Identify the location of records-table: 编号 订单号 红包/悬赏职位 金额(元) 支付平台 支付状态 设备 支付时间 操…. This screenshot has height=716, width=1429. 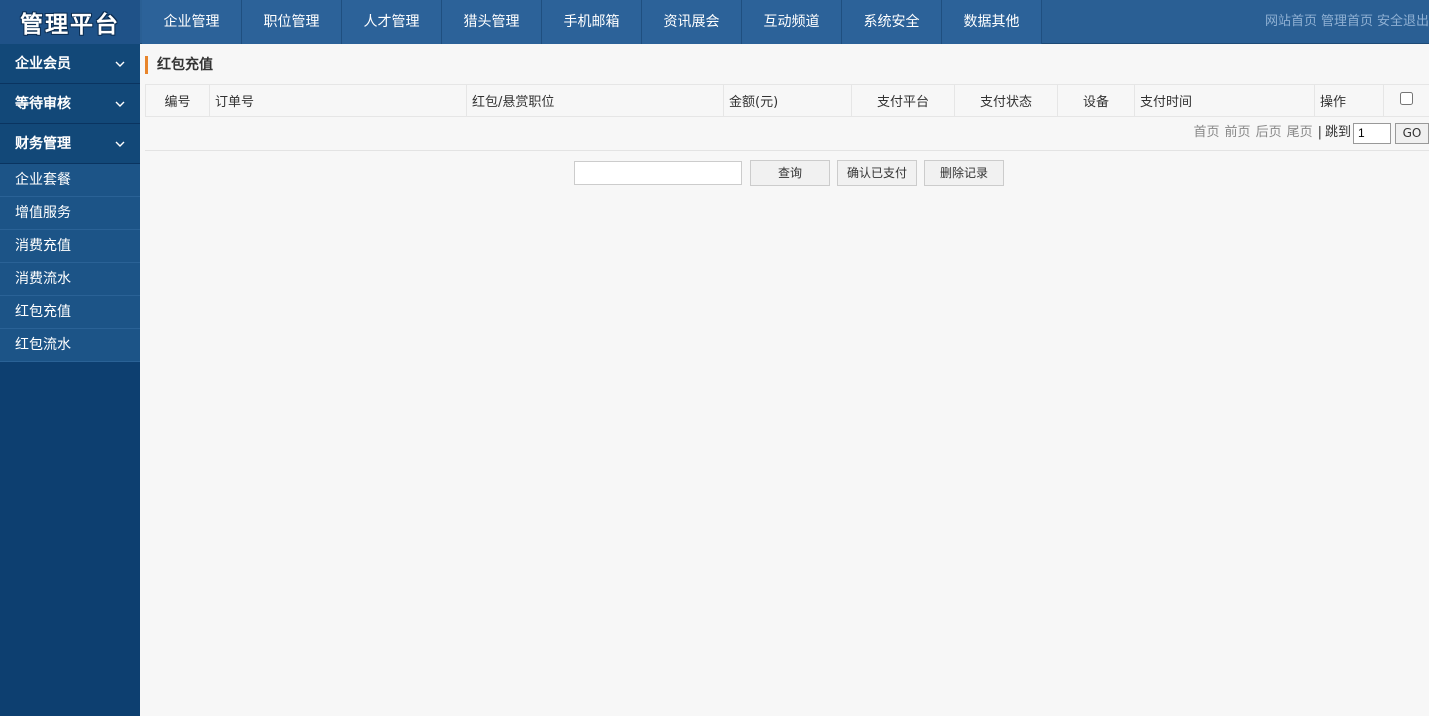
(787, 100).